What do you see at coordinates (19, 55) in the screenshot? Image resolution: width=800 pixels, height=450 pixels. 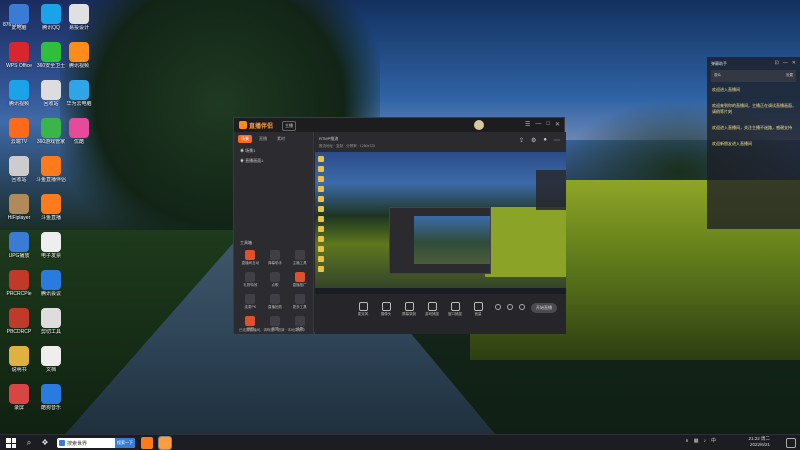 I see `desktop-icon: WPS Office` at bounding box center [19, 55].